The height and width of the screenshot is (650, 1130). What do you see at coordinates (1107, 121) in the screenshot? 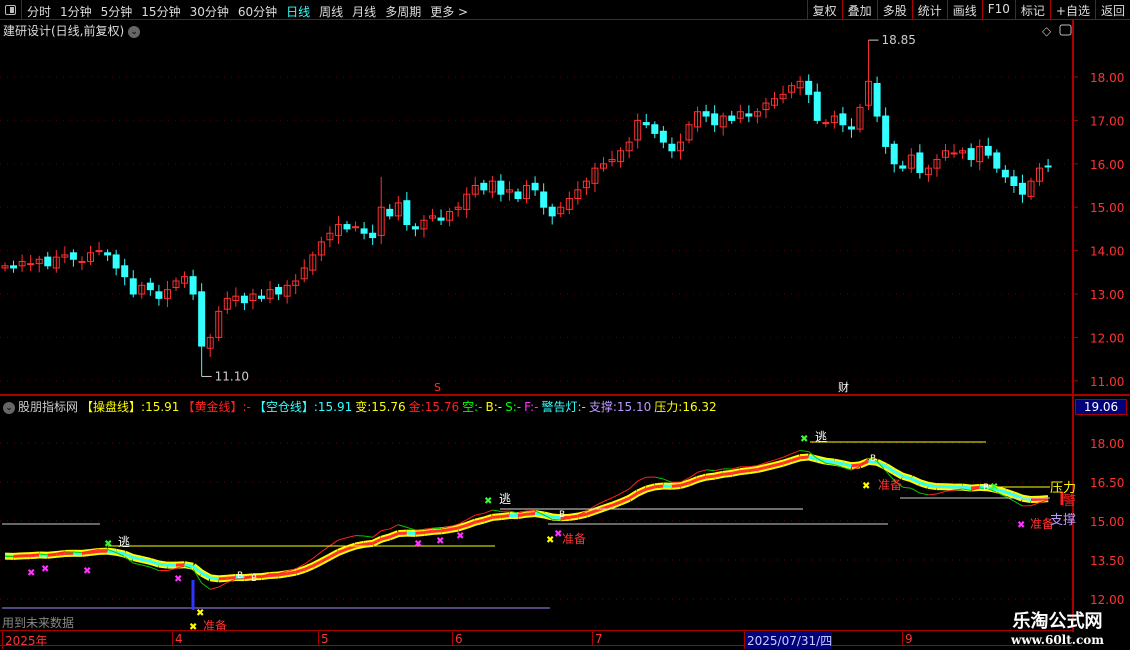
I see `price-tick-label: 17.00` at bounding box center [1107, 121].